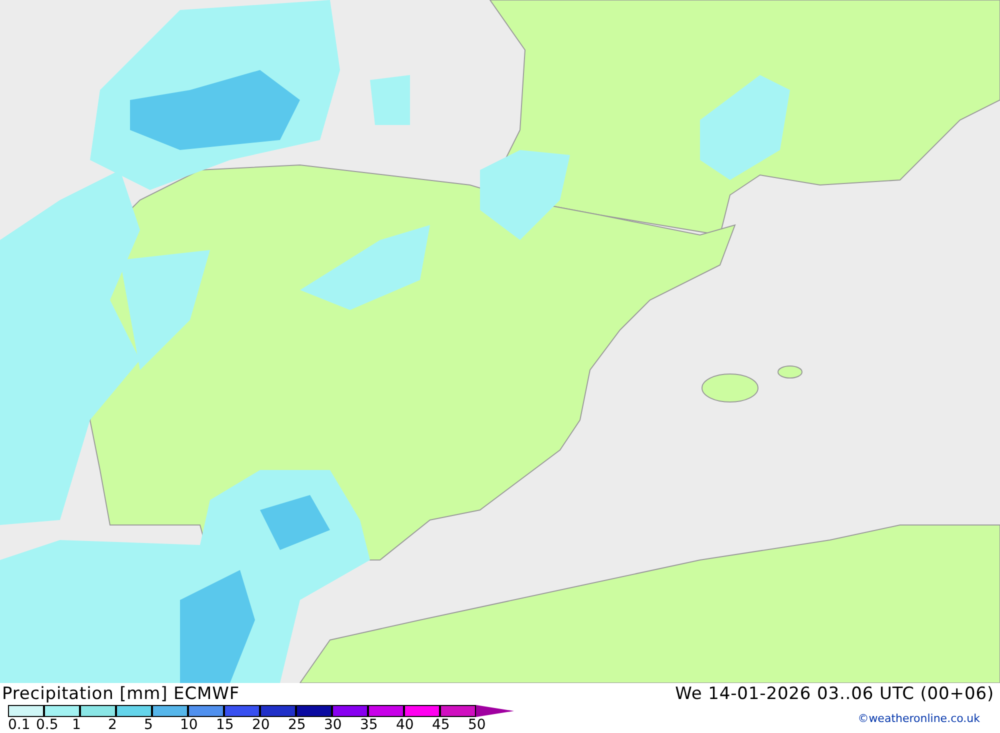 The width and height of the screenshot is (1000, 733). I want to click on legend-label: 1, so click(76, 725).